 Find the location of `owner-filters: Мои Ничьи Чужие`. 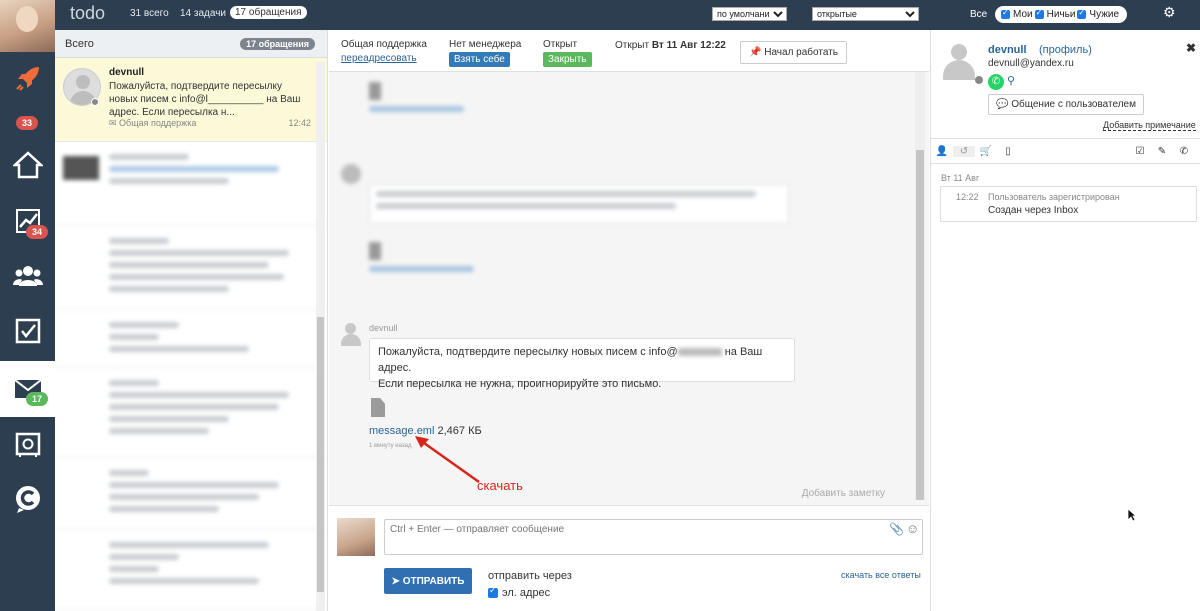

owner-filters: Мои Ничьи Чужие is located at coordinates (1061, 14).